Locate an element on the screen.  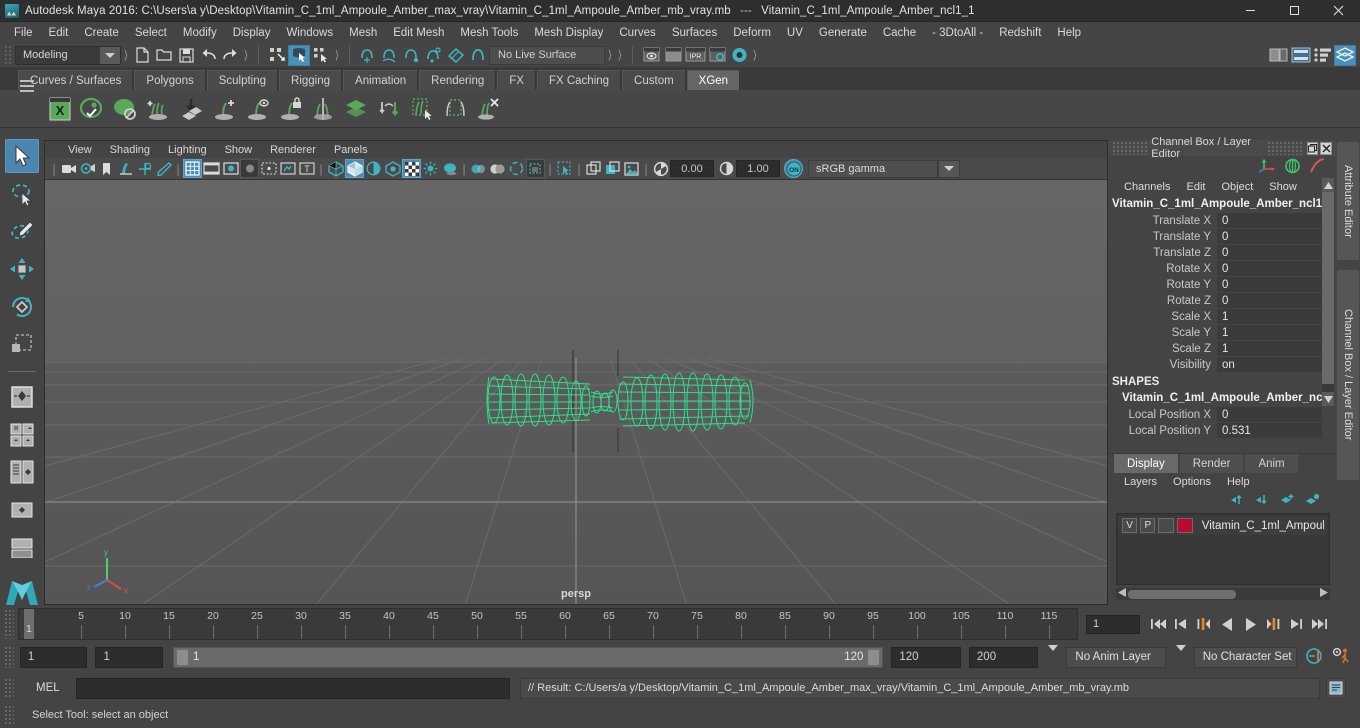
channel-row-translate-z: Translate Z 0 is located at coordinates (1215, 253).